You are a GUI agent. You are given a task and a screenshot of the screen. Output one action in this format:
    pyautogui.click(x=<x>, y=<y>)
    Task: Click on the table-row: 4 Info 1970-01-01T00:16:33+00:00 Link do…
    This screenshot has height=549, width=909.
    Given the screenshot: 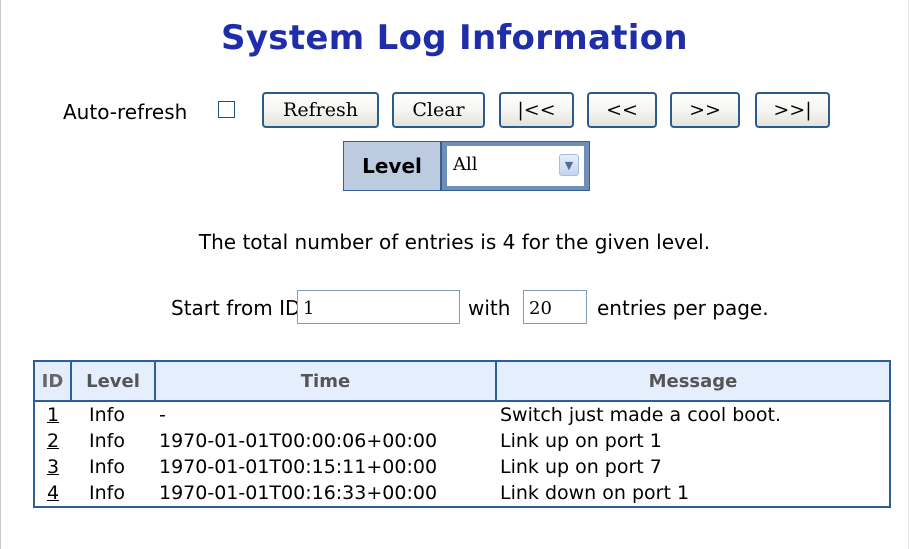 What is the action you would take?
    pyautogui.click(x=462, y=494)
    